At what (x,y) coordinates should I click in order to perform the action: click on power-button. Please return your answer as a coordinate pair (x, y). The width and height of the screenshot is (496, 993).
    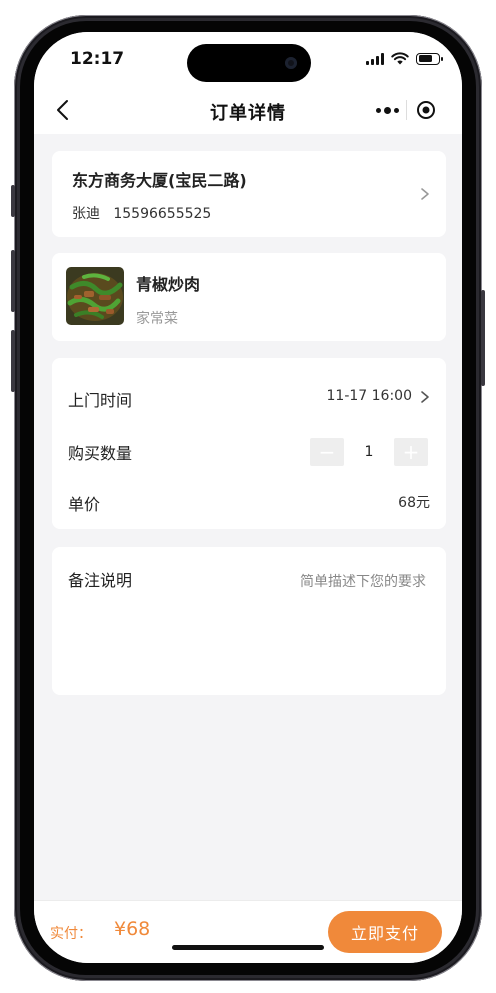
    Looking at the image, I should click on (483, 338).